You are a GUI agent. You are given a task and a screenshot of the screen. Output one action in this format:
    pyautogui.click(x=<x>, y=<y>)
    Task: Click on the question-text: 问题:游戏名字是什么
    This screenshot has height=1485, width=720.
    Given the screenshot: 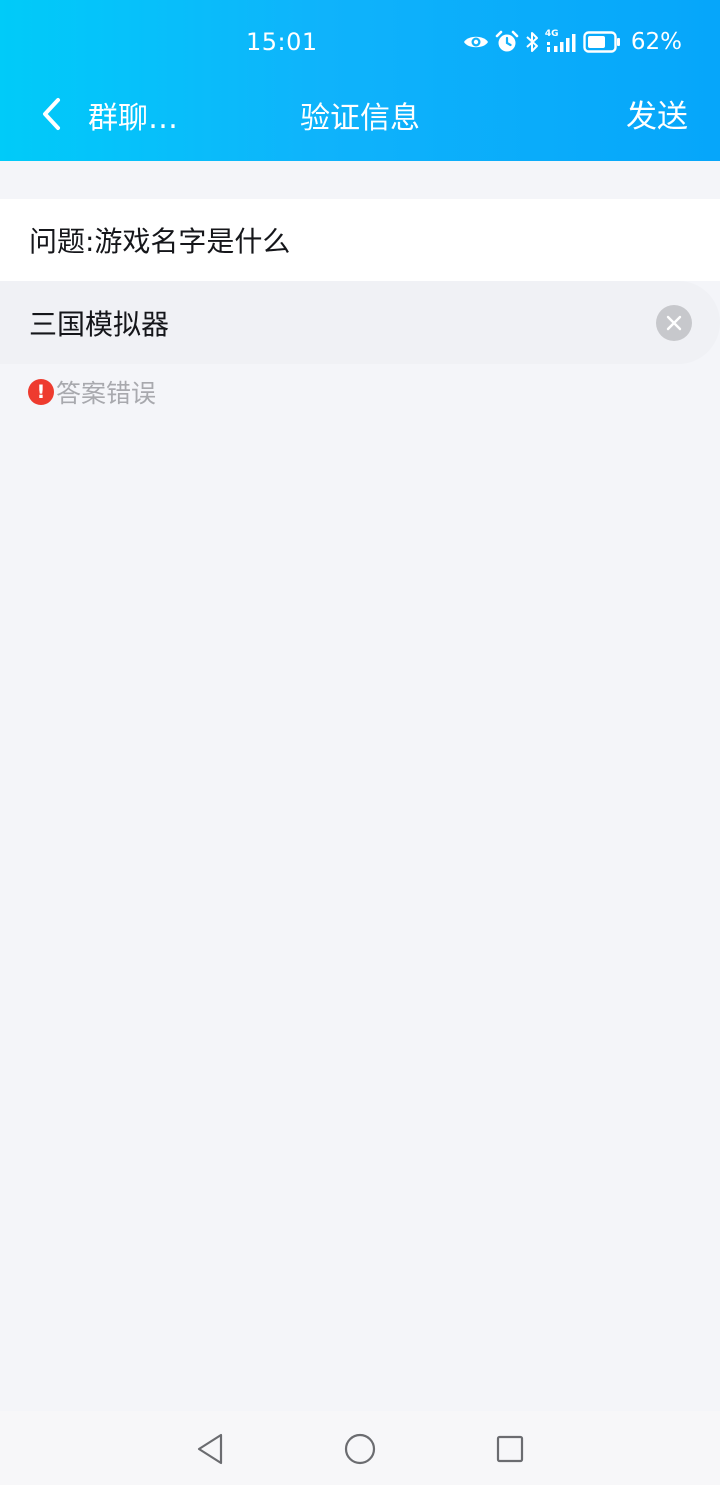 What is the action you would take?
    pyautogui.click(x=160, y=241)
    